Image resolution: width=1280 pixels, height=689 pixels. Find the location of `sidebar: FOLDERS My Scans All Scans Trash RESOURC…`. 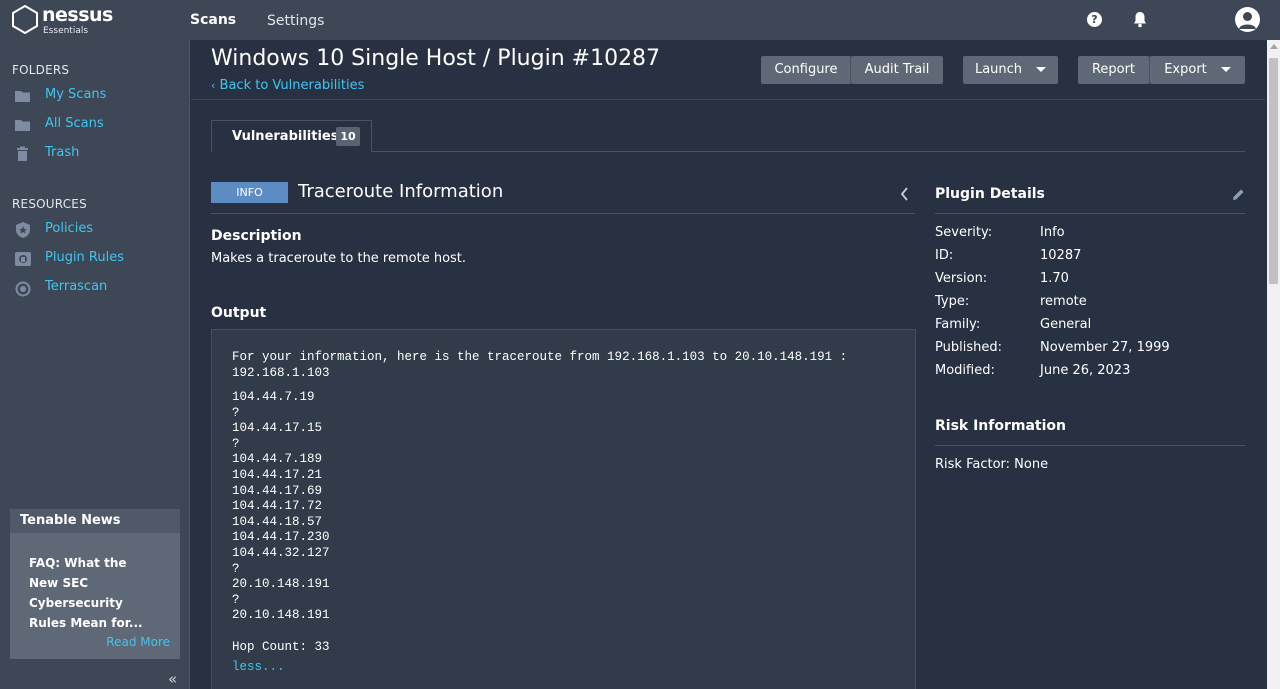

sidebar: FOLDERS My Scans All Scans Trash RESOURC… is located at coordinates (95, 364).